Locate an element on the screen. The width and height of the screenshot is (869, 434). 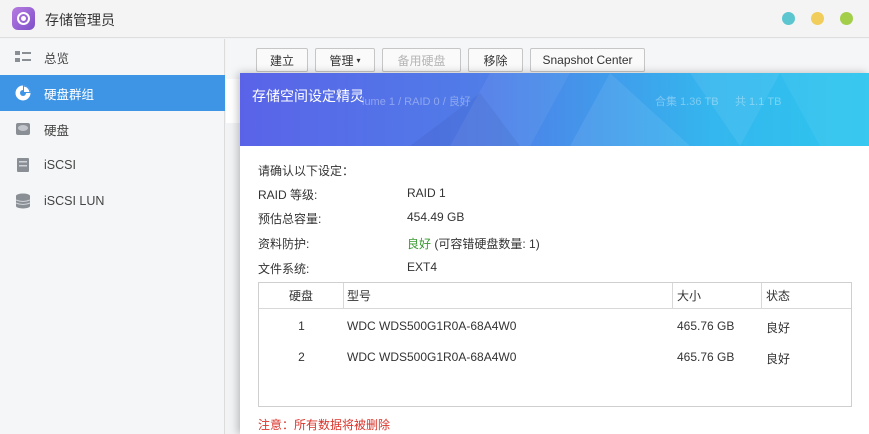
estimated-capacity-value: 454.49 GB is located at coordinates (436, 217).